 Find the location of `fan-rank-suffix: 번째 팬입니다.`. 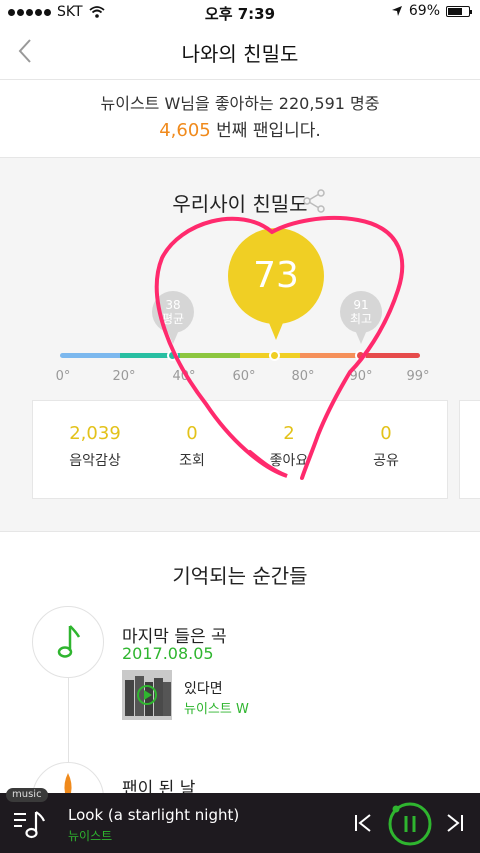

fan-rank-suffix: 번째 팬입니다. is located at coordinates (265, 131).